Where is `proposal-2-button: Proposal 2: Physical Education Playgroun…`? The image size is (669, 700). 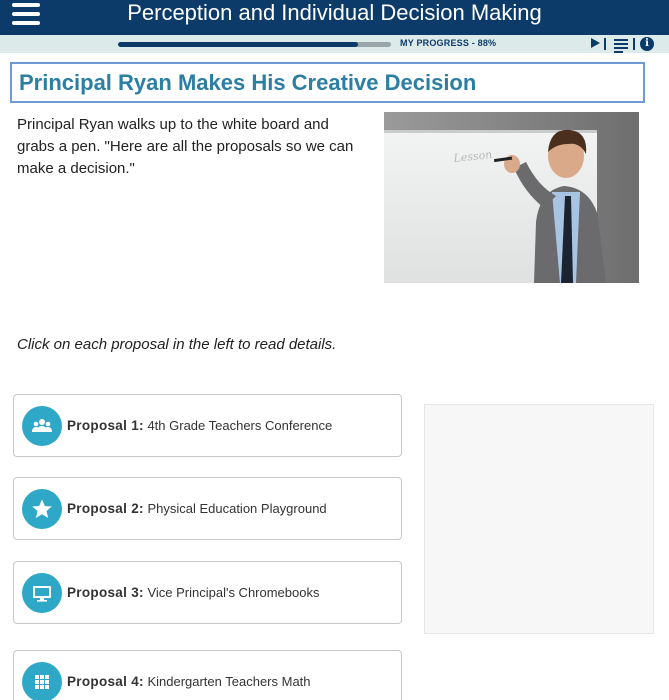 proposal-2-button: Proposal 2: Physical Education Playgroun… is located at coordinates (207, 508).